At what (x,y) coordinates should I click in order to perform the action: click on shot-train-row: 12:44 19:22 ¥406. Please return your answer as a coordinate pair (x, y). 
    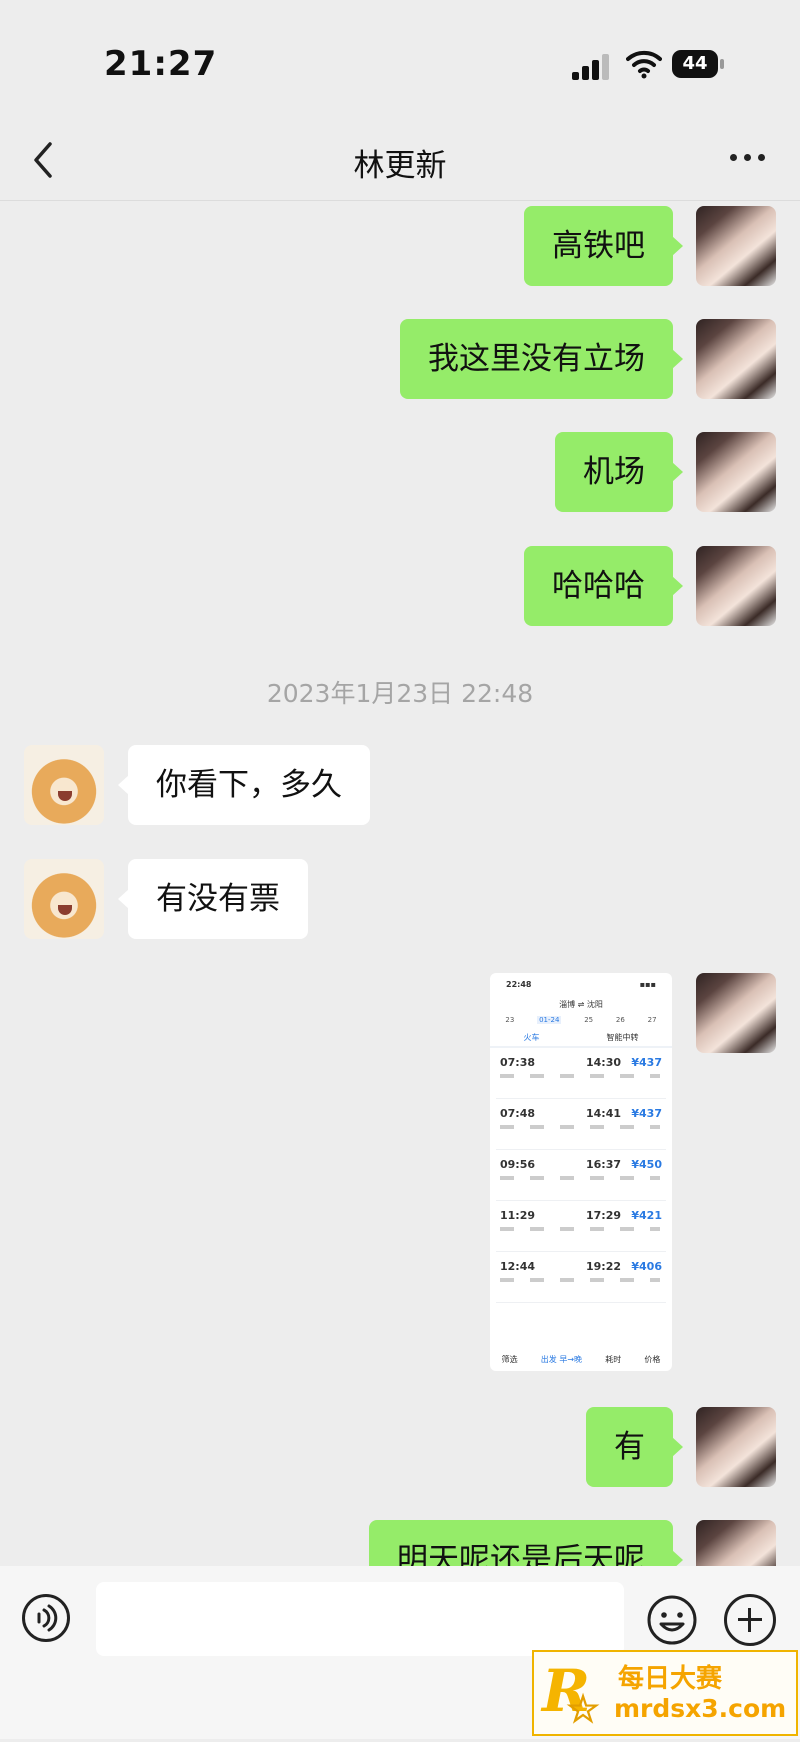
    Looking at the image, I should click on (581, 1279).